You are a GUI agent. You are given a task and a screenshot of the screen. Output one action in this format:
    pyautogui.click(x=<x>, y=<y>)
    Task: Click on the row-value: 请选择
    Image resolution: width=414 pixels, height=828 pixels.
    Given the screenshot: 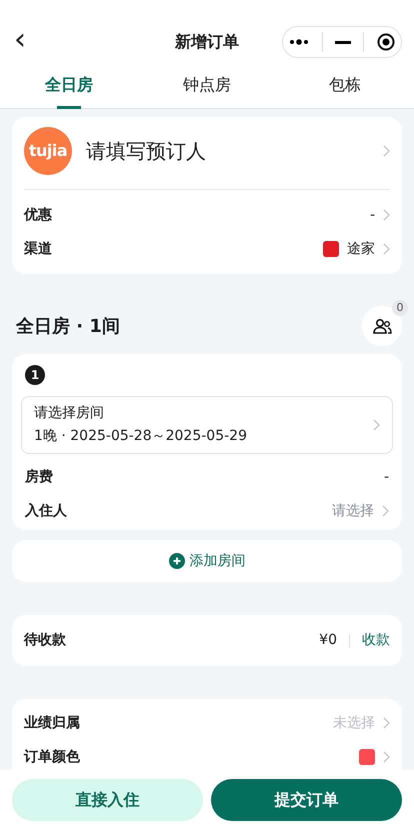 What is the action you would take?
    pyautogui.click(x=353, y=511)
    